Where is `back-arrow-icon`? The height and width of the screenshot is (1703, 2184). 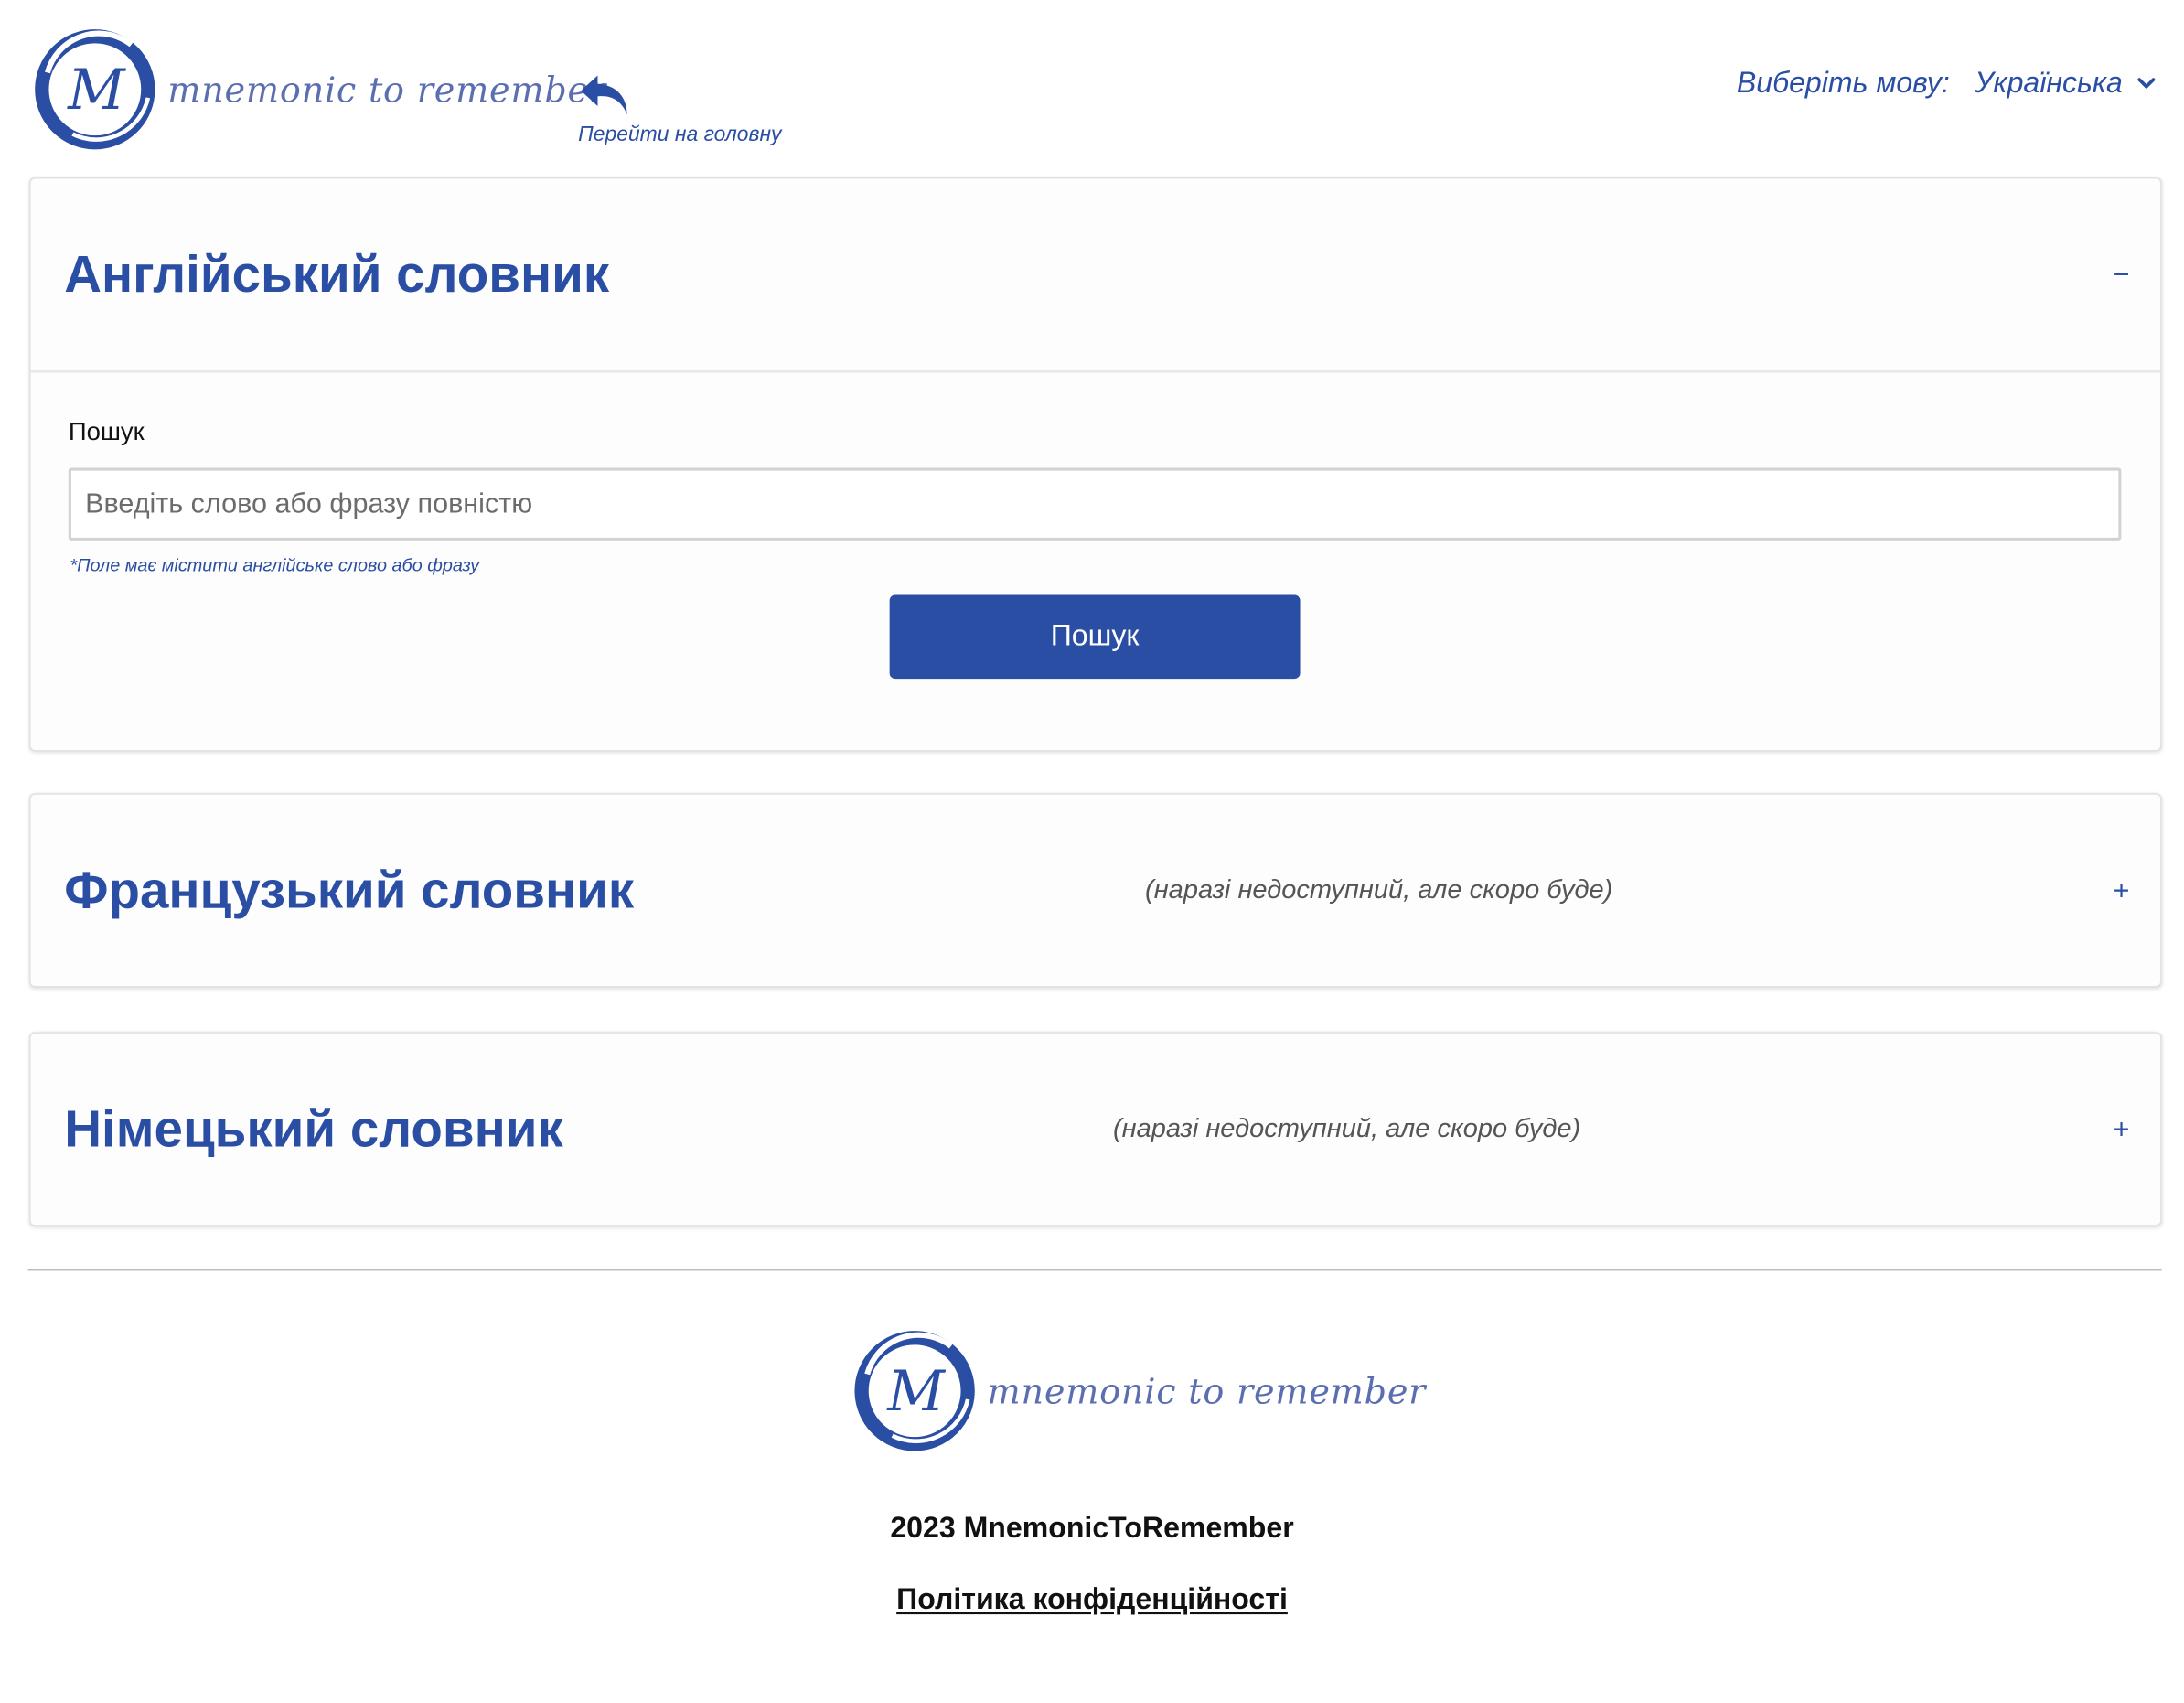 back-arrow-icon is located at coordinates (604, 95).